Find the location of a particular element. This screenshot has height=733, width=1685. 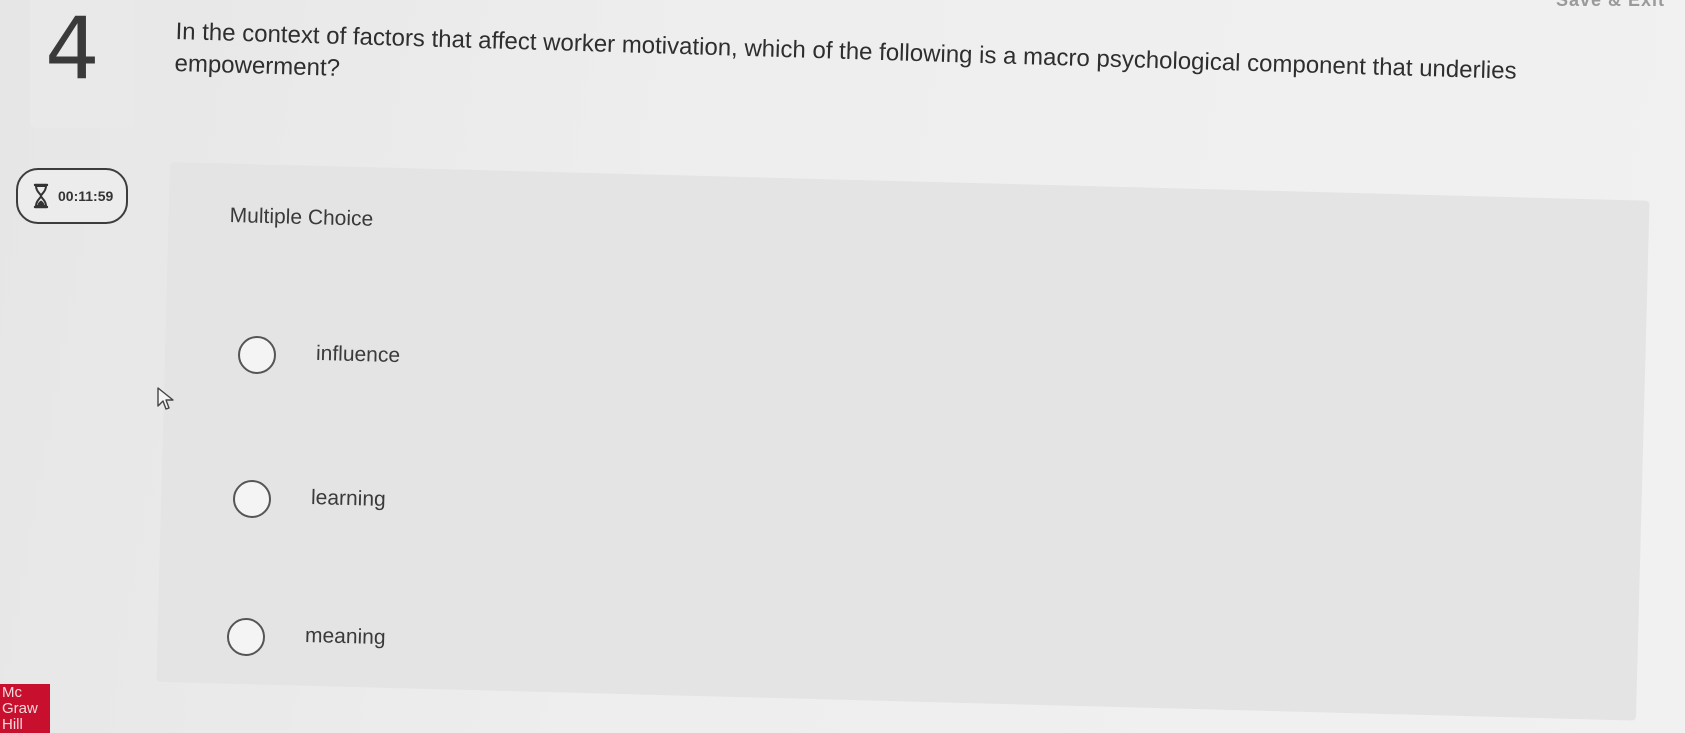

answer-option-label: influence is located at coordinates (358, 354).